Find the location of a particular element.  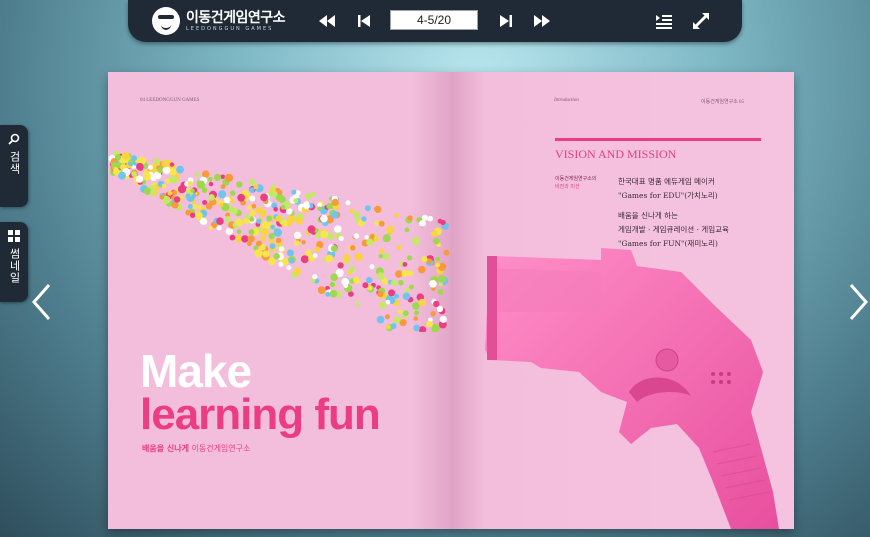

next-page-button is located at coordinates (506, 21).